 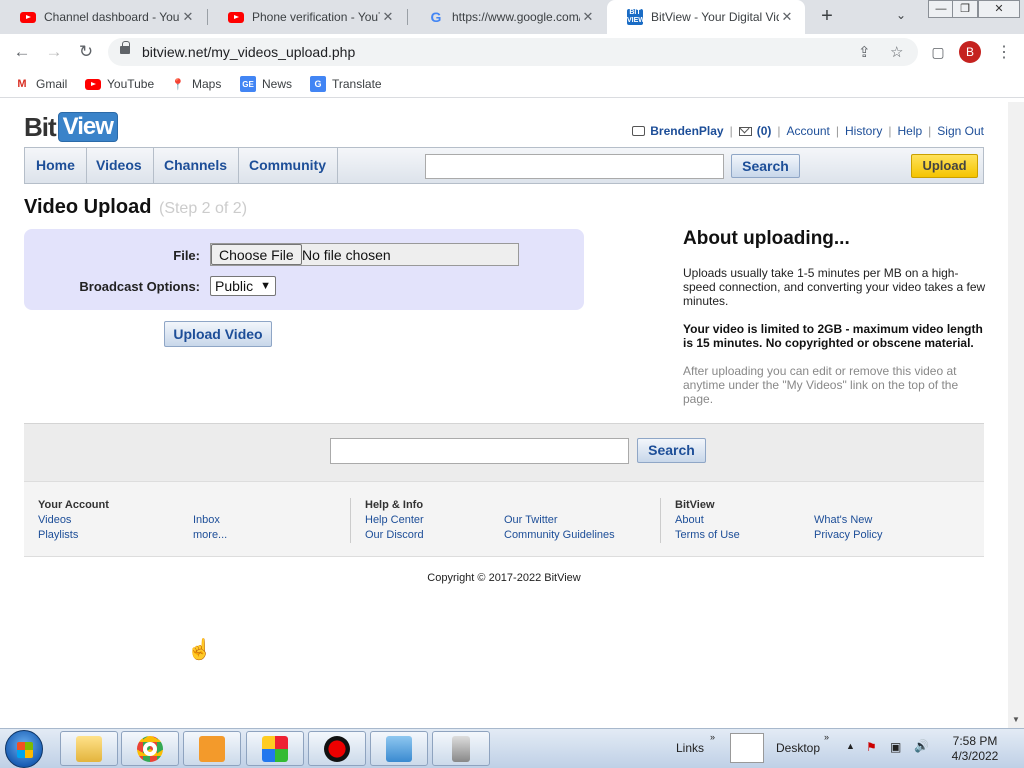 I want to click on system-clock: 7:58 PM 4/3/2022, so click(x=975, y=749).